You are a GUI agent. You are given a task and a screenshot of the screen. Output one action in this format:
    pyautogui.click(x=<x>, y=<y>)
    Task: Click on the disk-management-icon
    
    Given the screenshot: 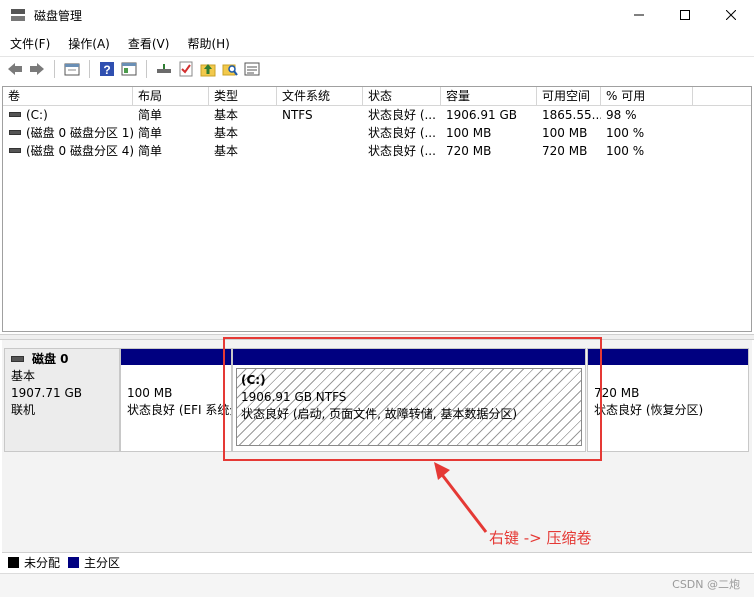 What is the action you would take?
    pyautogui.click(x=18, y=15)
    